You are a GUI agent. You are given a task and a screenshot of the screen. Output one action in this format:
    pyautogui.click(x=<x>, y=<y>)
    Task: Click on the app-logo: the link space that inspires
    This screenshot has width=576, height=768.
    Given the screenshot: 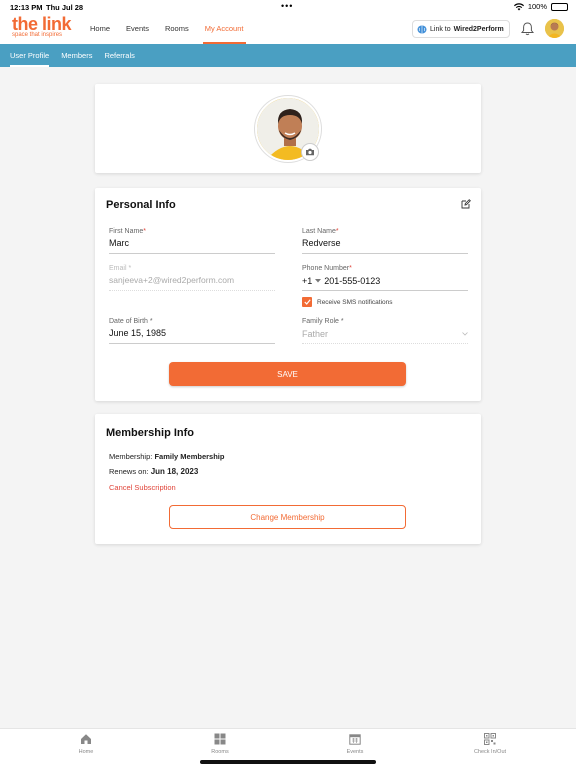 What is the action you would take?
    pyautogui.click(x=42, y=26)
    